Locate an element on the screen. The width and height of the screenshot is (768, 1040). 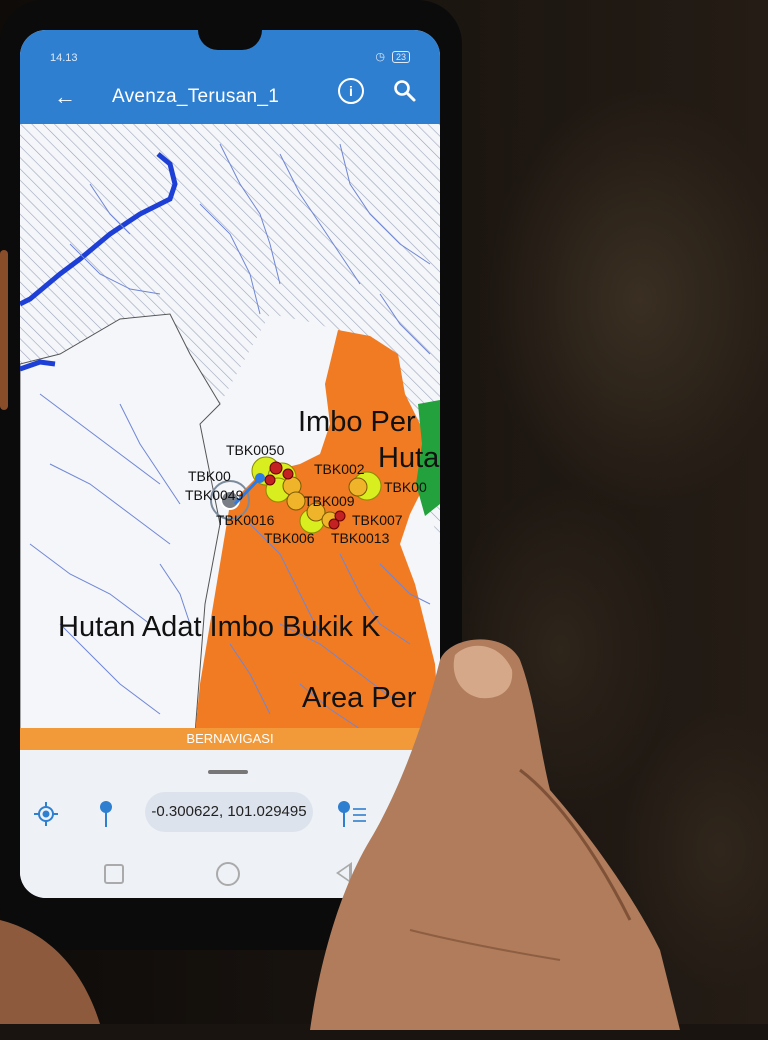
map-title: Avenza_Terusan_1 is located at coordinates (196, 96).